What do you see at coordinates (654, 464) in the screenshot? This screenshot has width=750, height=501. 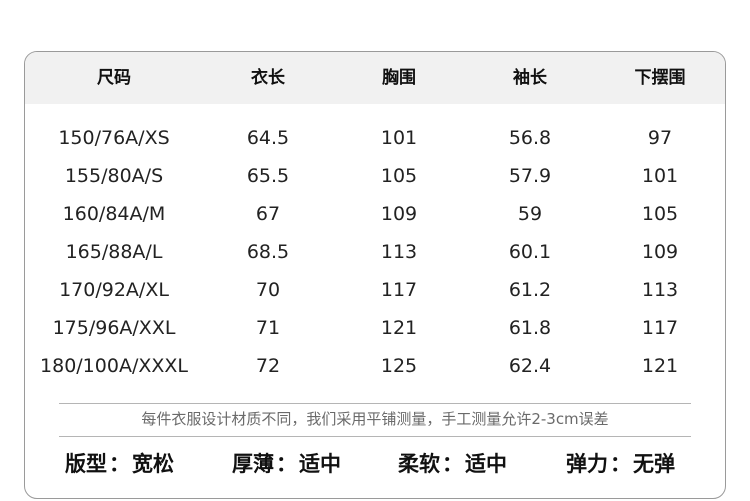 I see `attribute-value: 无弹` at bounding box center [654, 464].